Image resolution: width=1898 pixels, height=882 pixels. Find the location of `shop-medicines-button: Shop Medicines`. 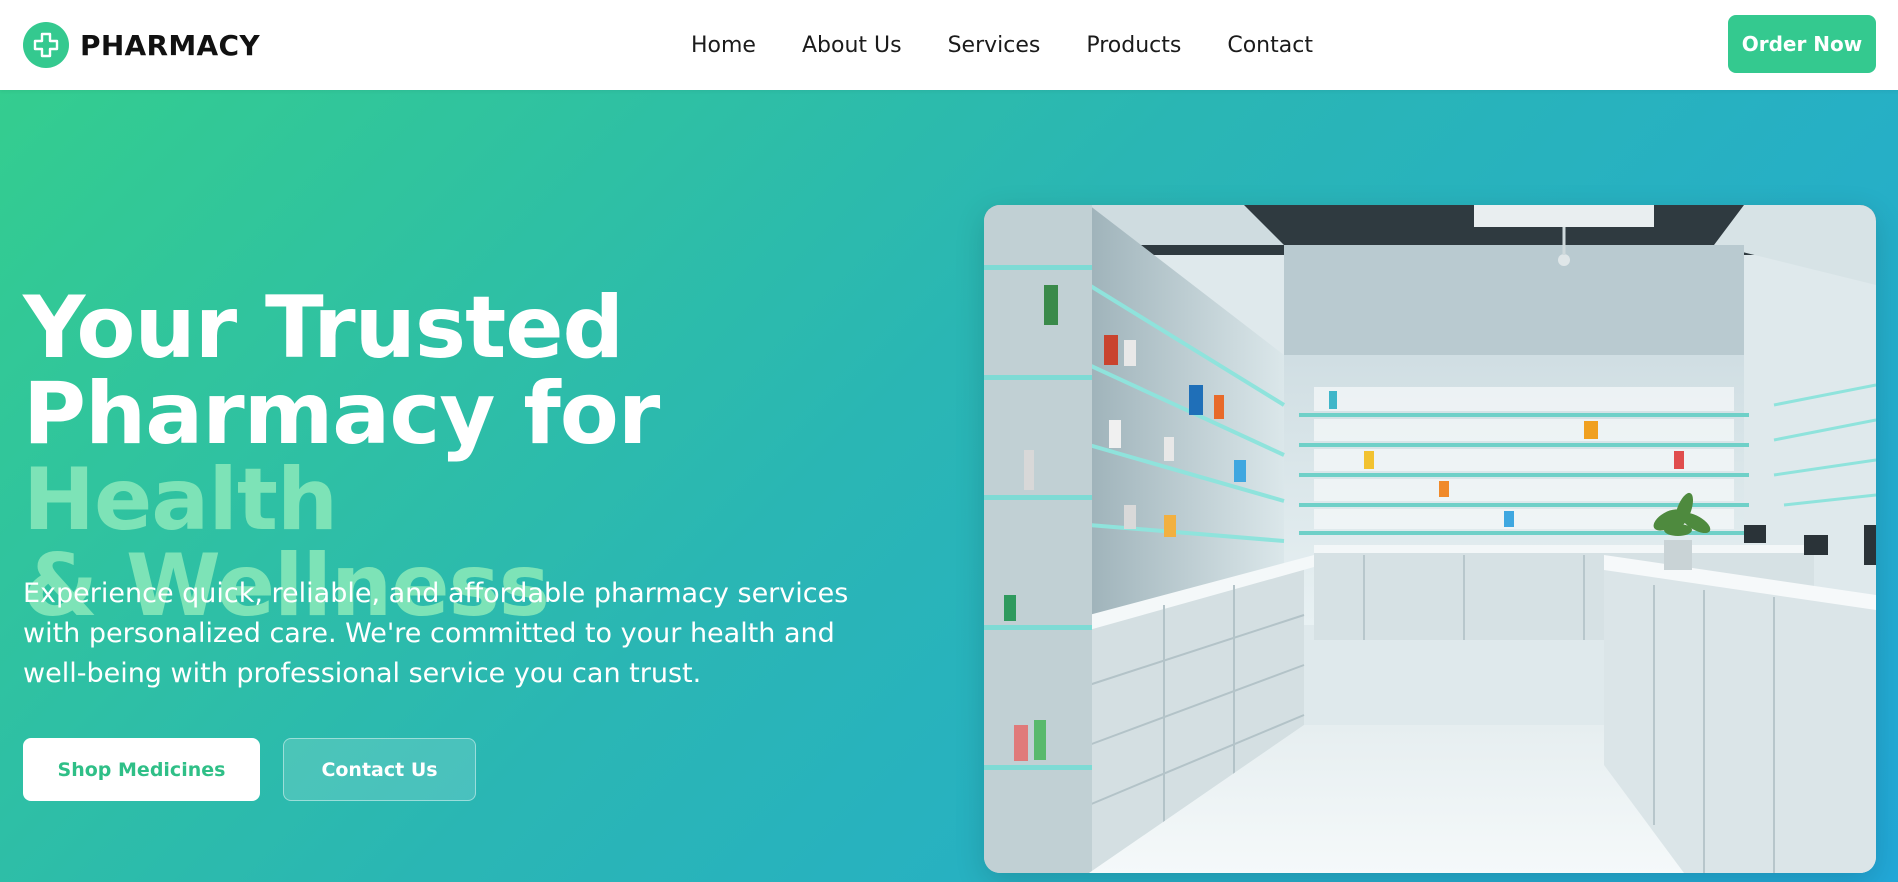

shop-medicines-button: Shop Medicines is located at coordinates (141, 769).